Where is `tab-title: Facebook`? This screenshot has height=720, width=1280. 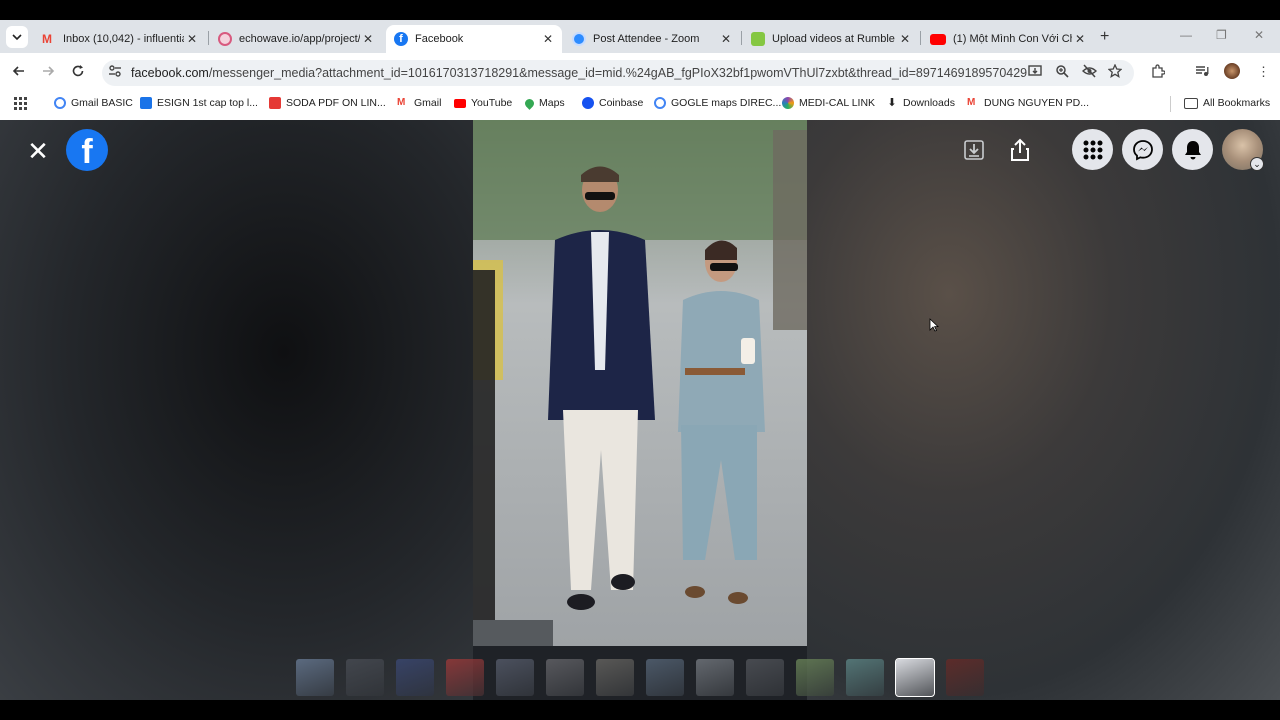 tab-title: Facebook is located at coordinates (439, 39).